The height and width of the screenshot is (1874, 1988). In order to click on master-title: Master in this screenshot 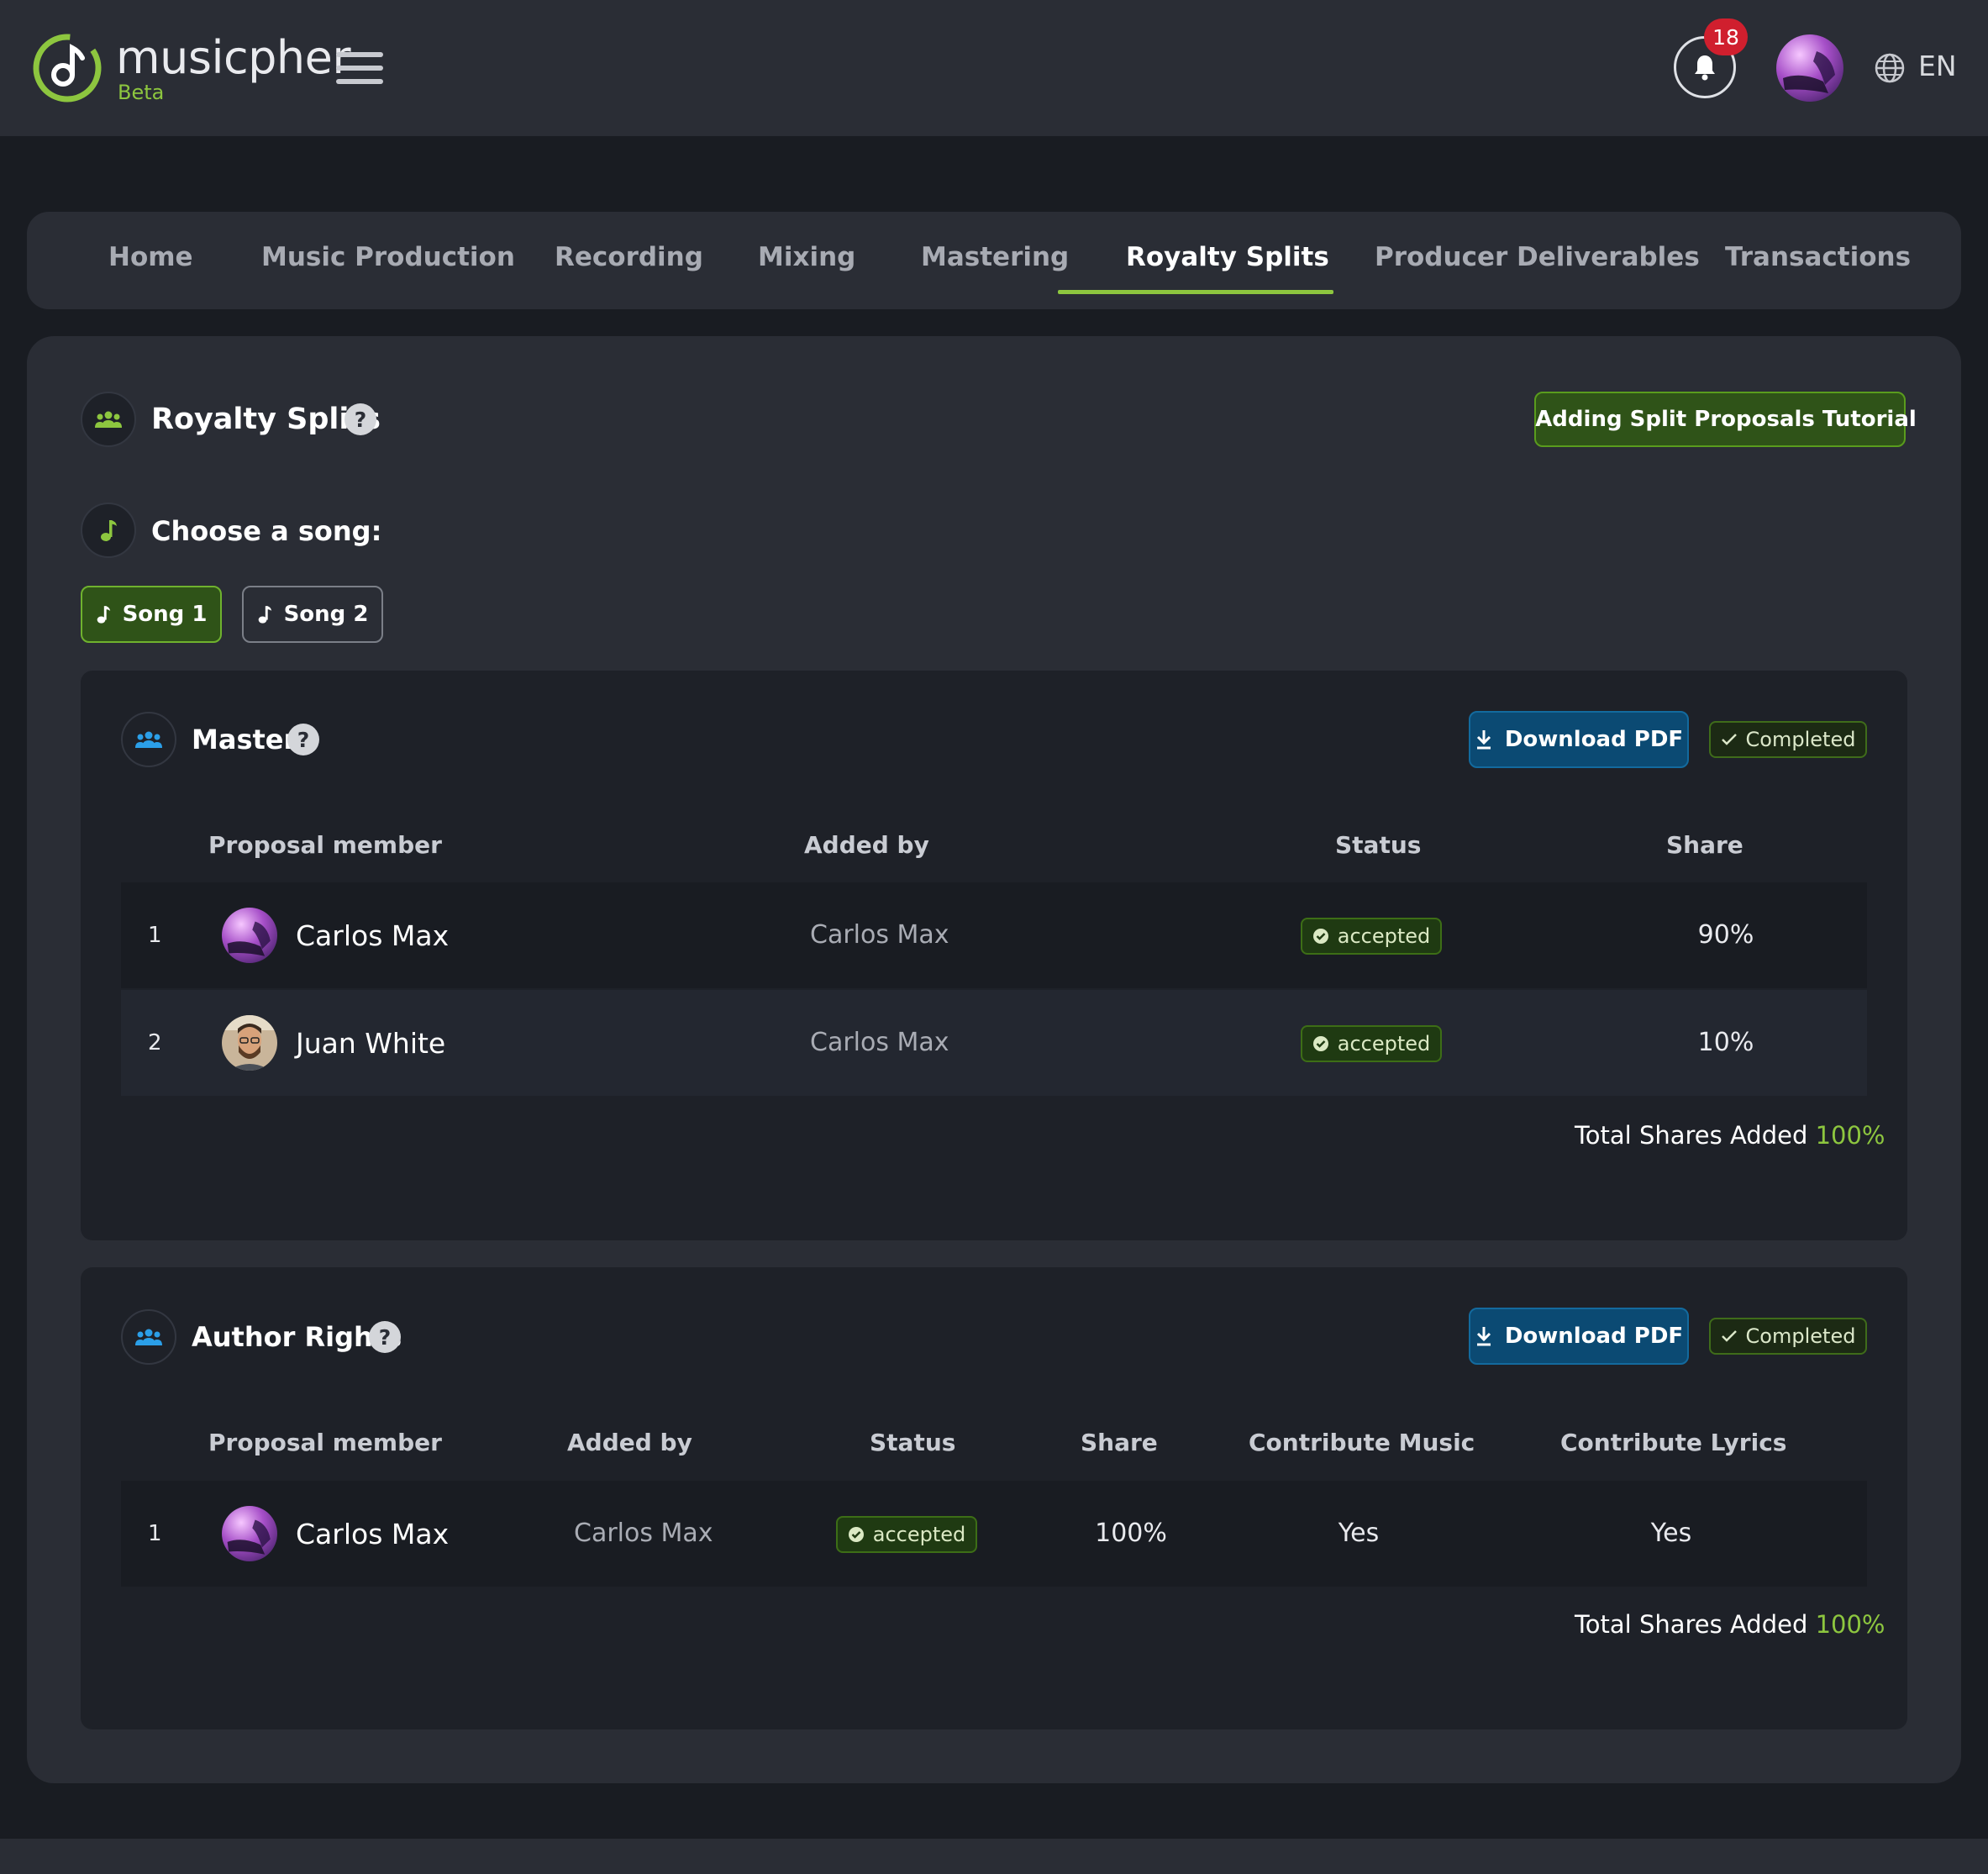, I will do `click(244, 740)`.